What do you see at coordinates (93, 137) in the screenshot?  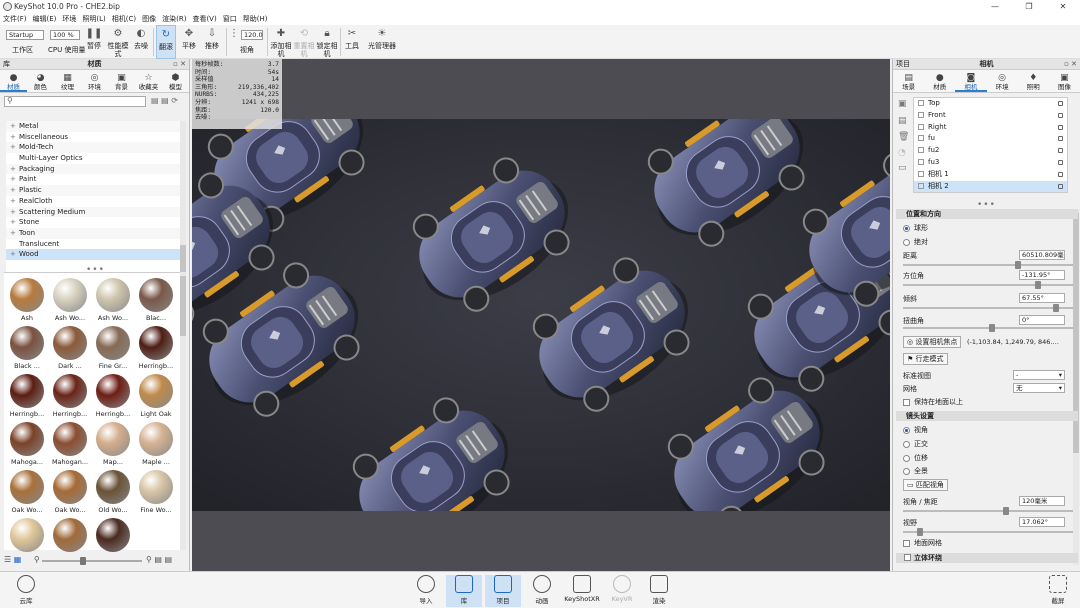 I see `tree-item: + Miscellaneous` at bounding box center [93, 137].